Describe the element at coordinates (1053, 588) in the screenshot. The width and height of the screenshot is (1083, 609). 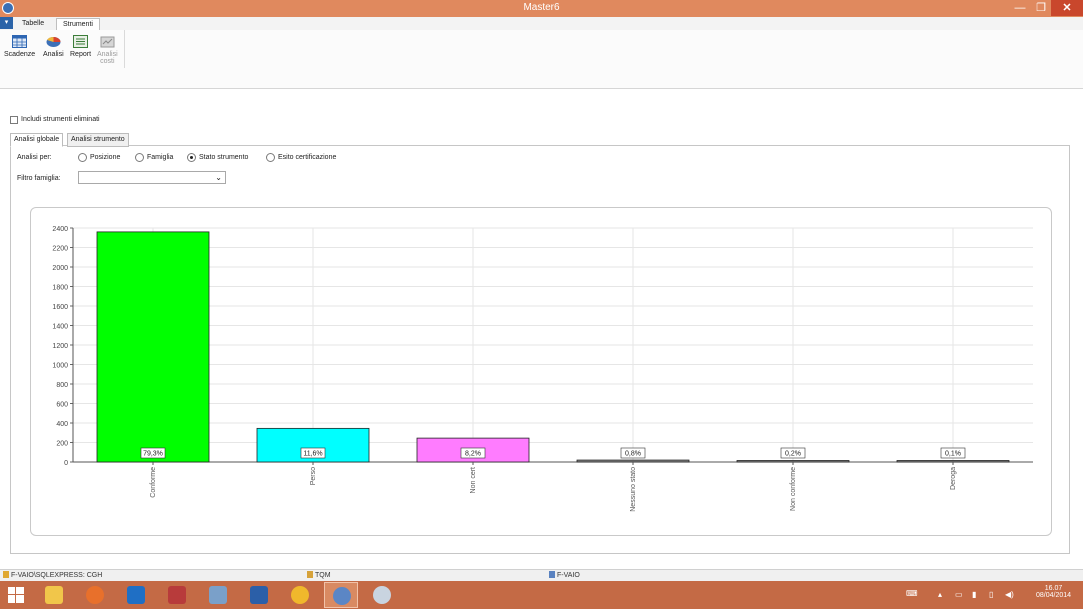
I see `clock-time: 16.07` at that location.